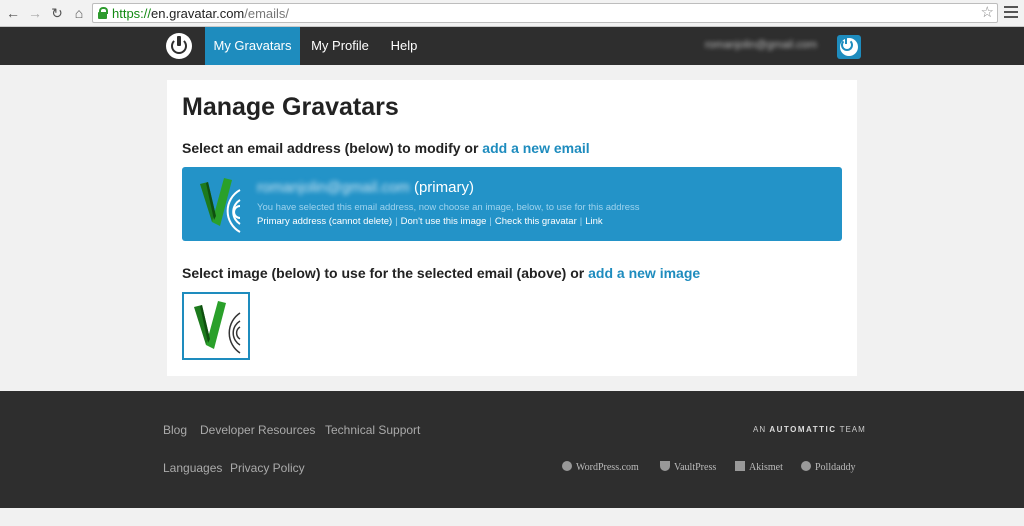  I want to click on akismet-icon, so click(740, 466).